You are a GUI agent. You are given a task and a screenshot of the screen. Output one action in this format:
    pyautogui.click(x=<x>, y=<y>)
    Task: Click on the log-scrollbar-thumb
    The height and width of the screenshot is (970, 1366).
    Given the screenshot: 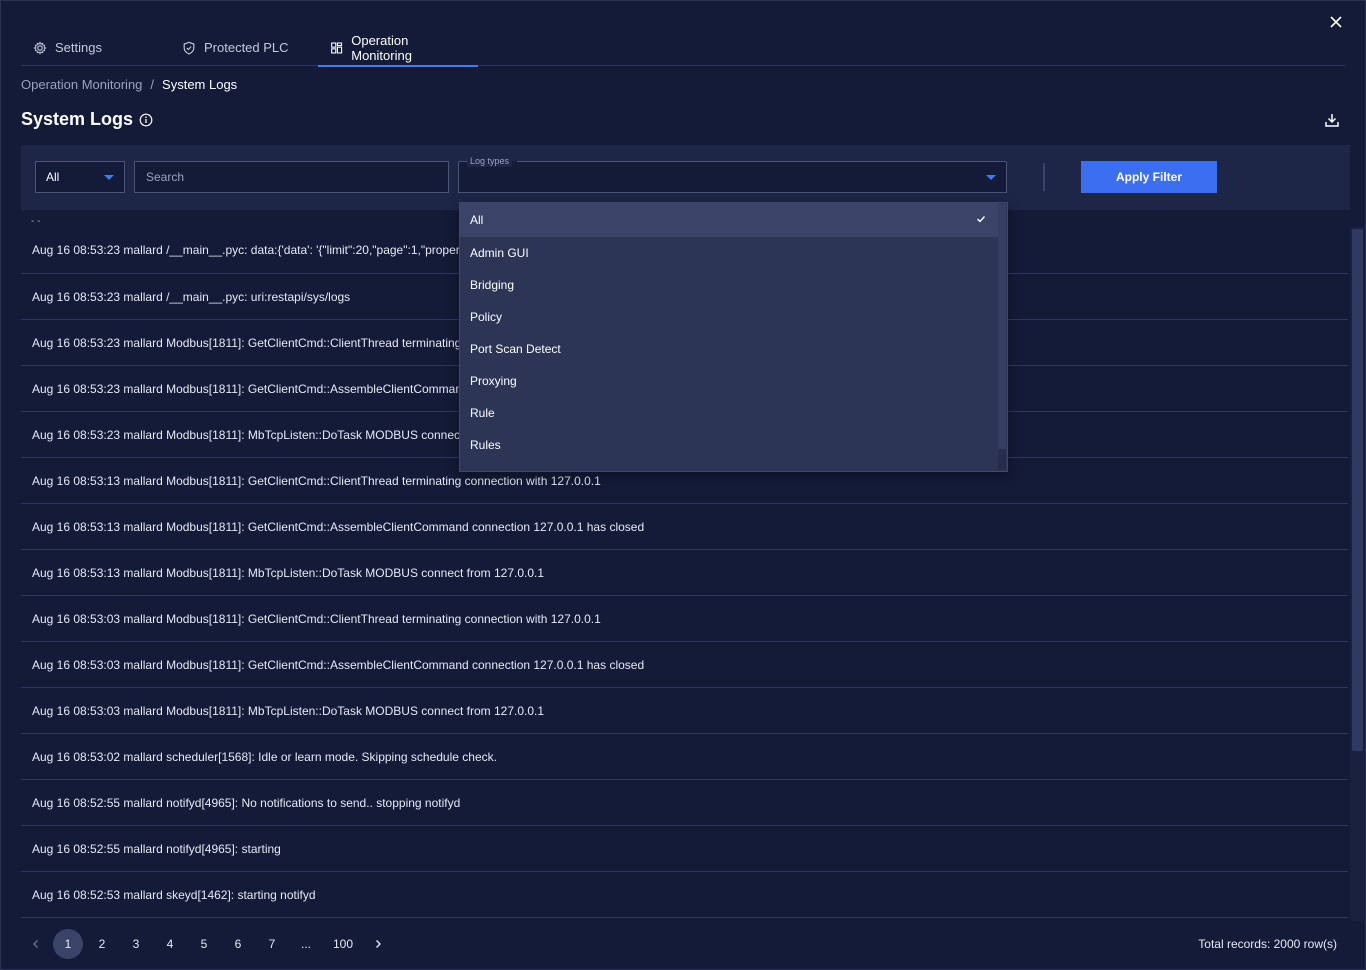 What is the action you would take?
    pyautogui.click(x=1357, y=490)
    